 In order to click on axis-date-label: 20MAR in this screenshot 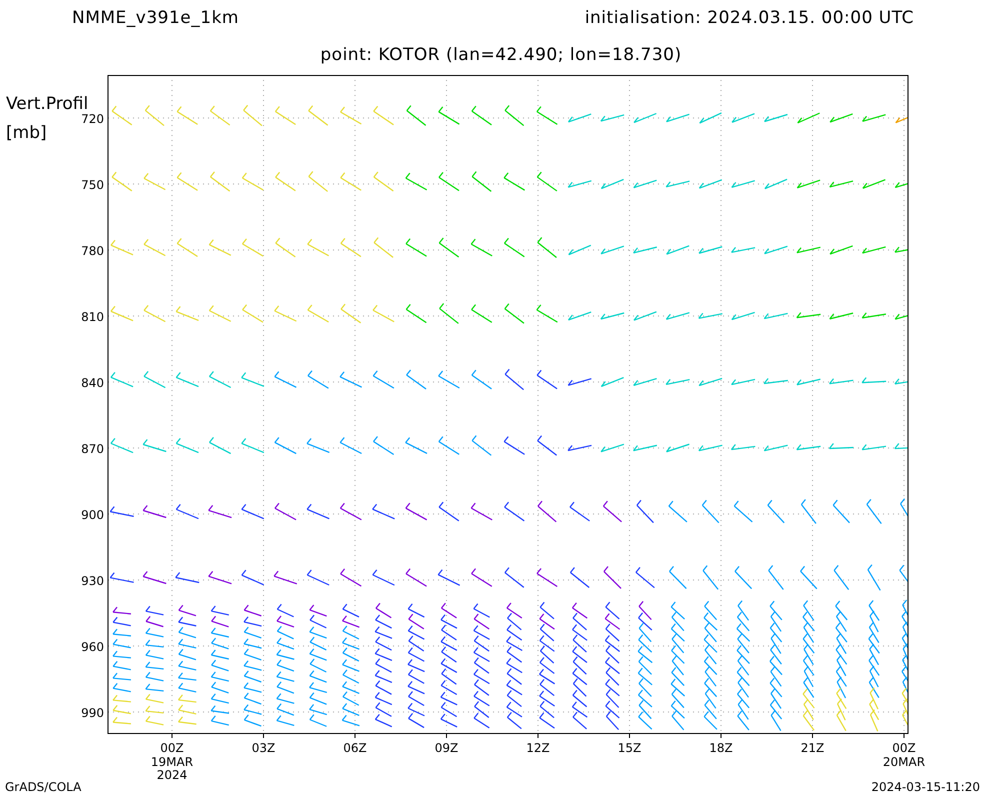, I will do `click(904, 762)`.